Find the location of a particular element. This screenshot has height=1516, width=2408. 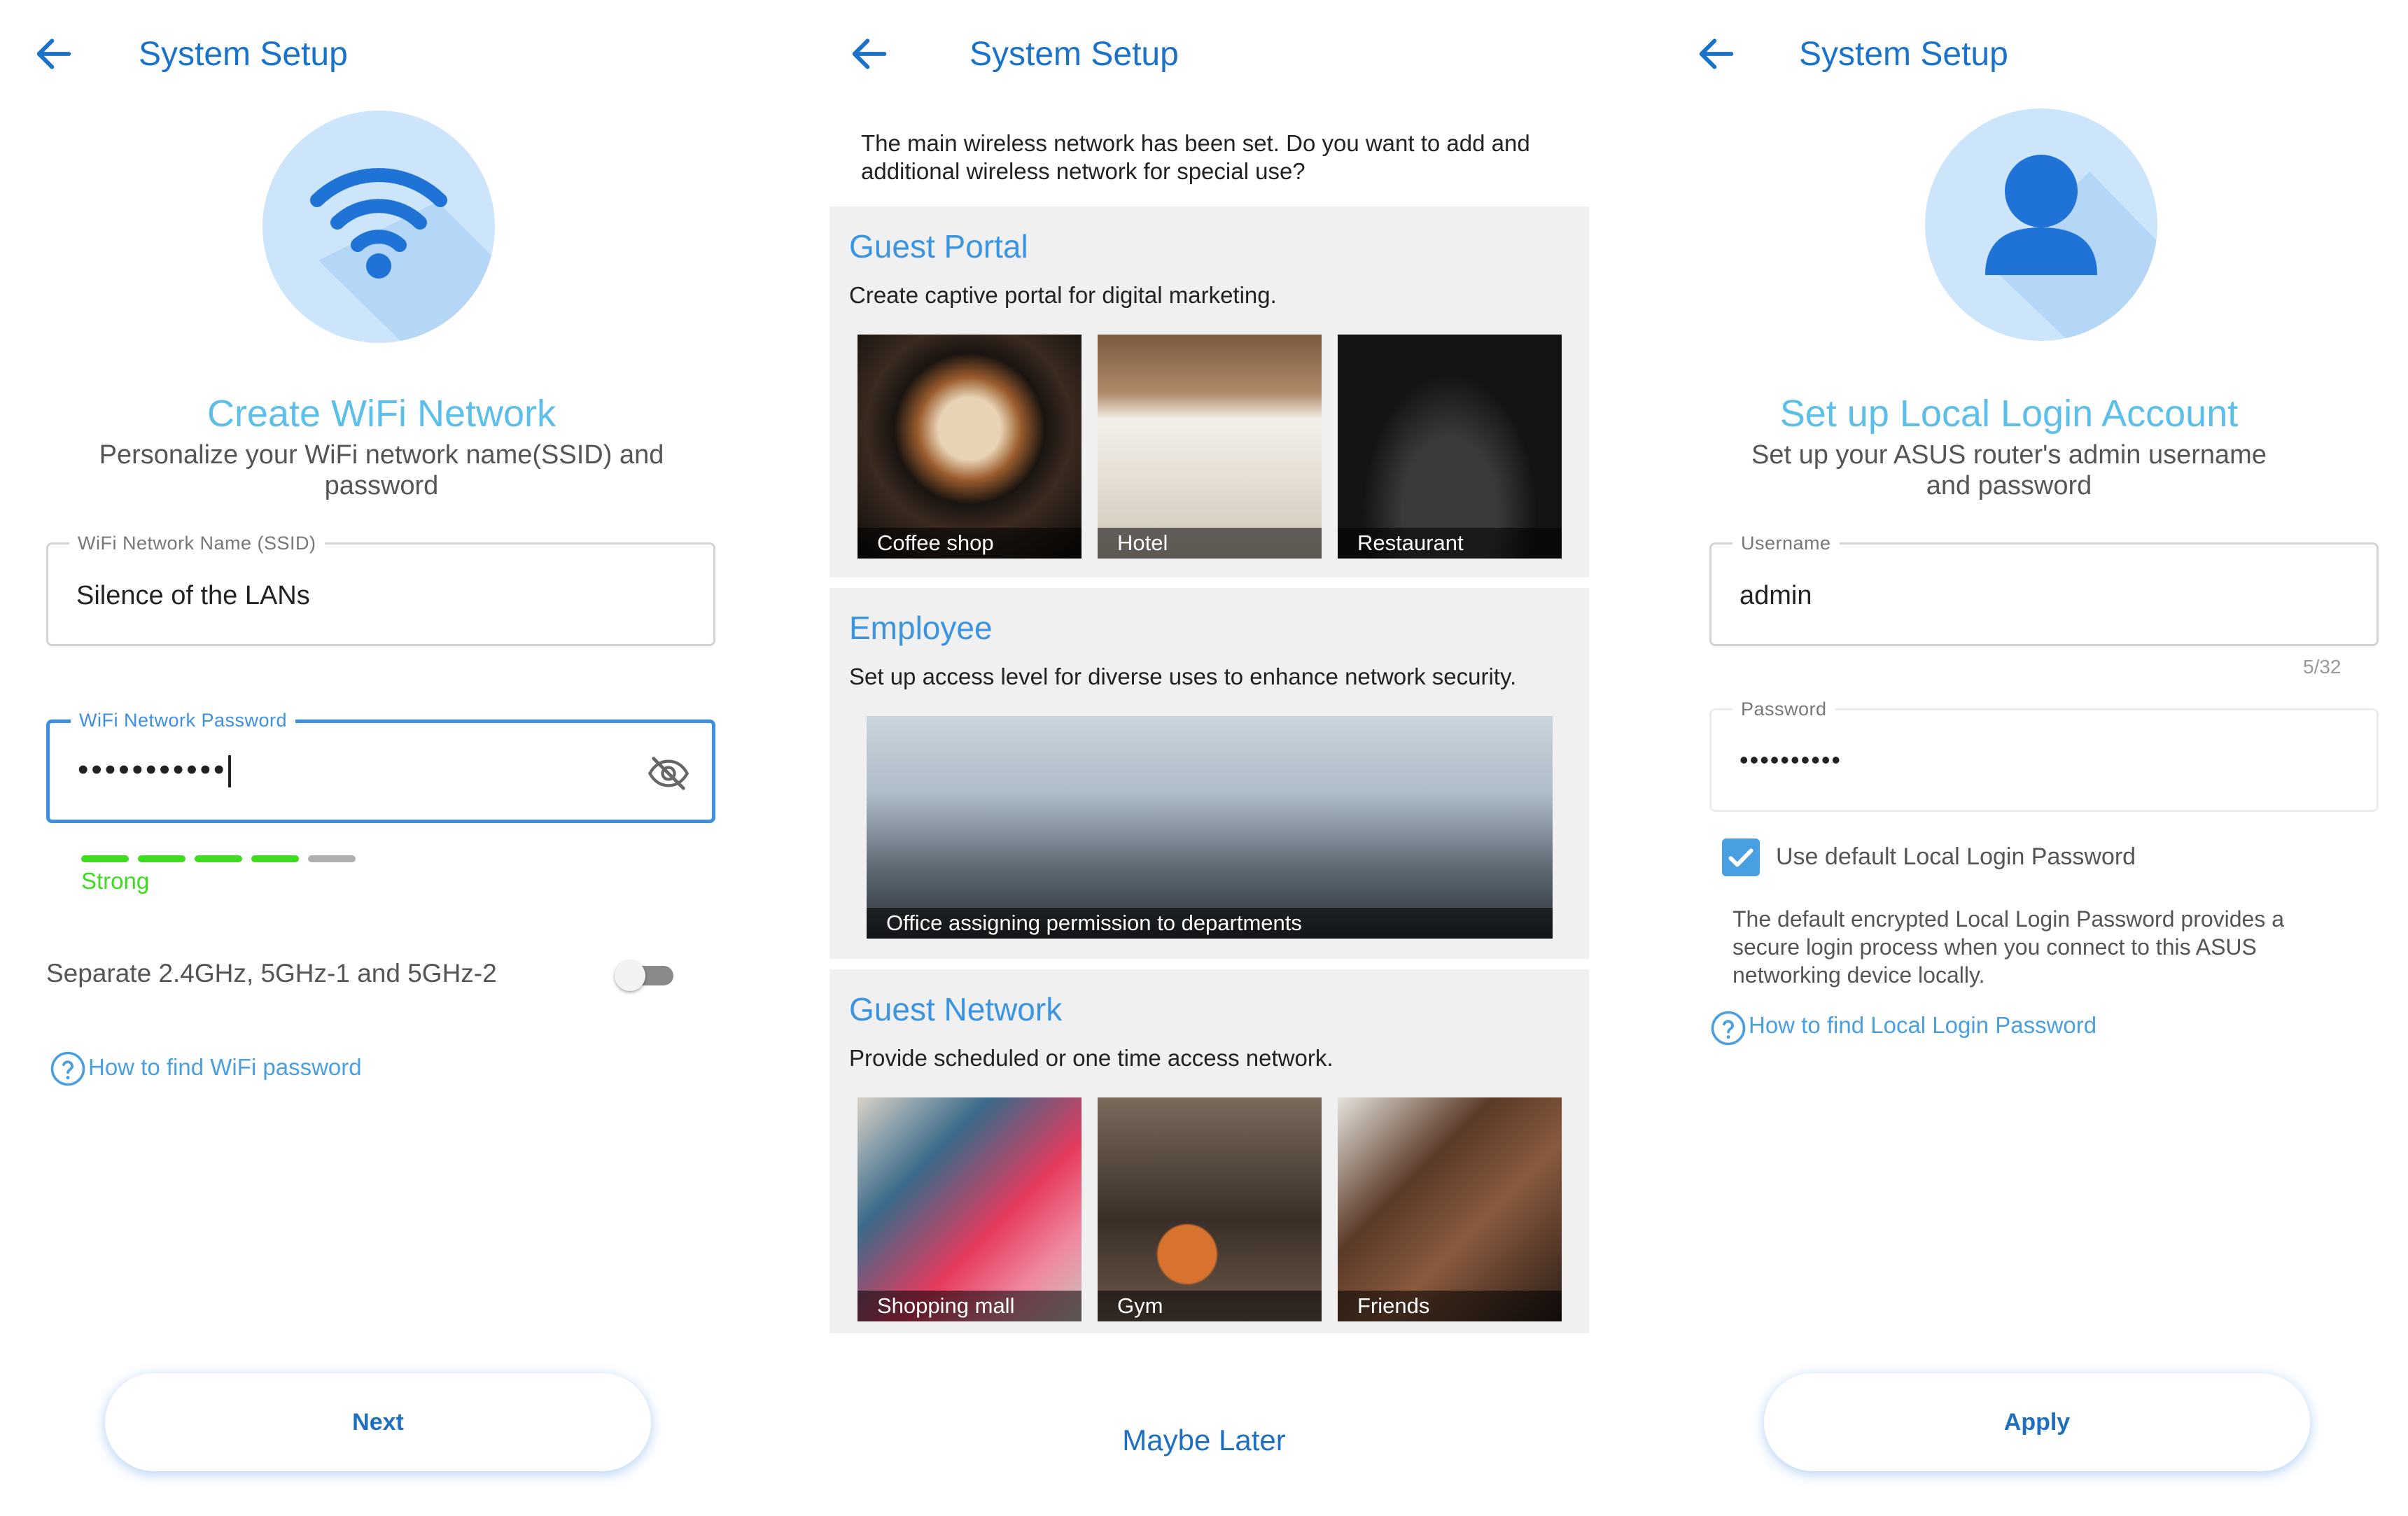

next-button: Next is located at coordinates (378, 1422).